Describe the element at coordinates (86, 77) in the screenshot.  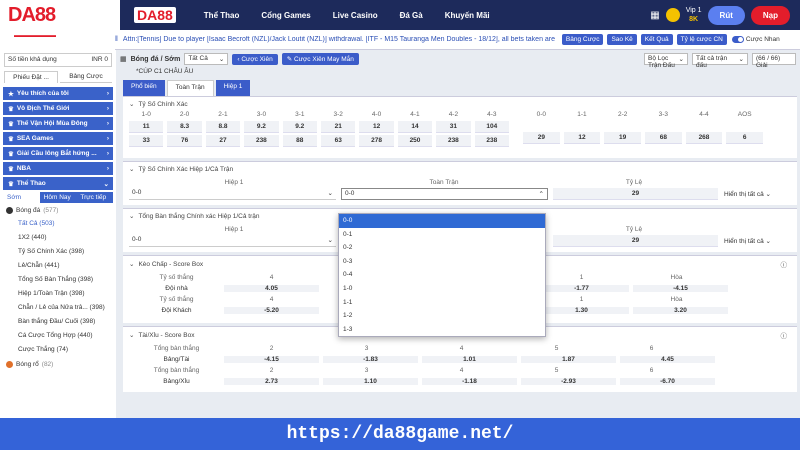
I see `tab-bet-list: Bảng Cược` at that location.